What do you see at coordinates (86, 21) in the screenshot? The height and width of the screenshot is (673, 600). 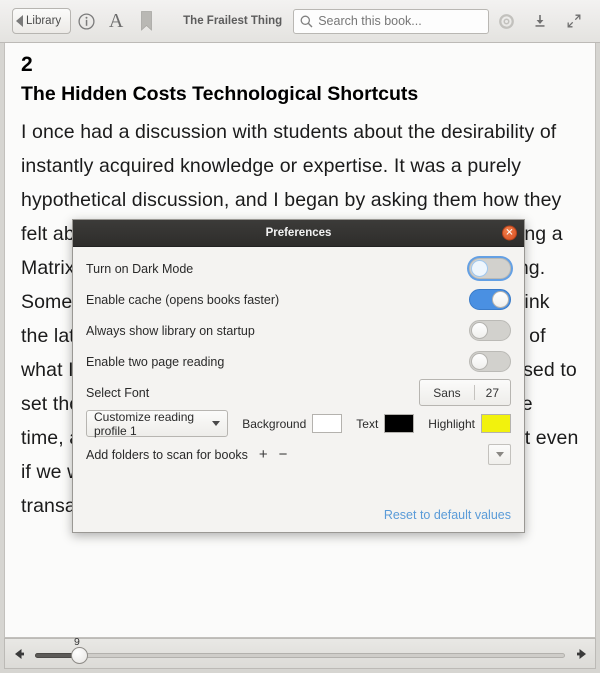 I see `info-icon` at bounding box center [86, 21].